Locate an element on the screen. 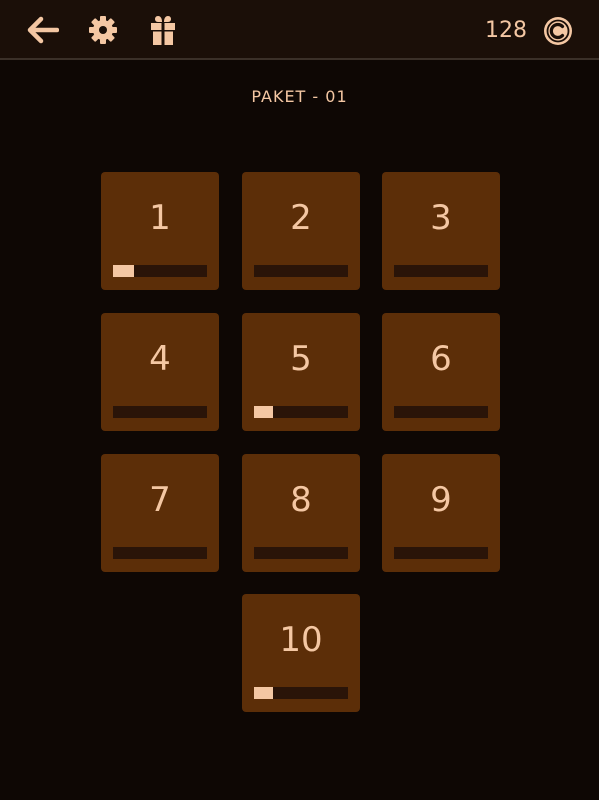 Image resolution: width=599 pixels, height=800 pixels. level-tile-7: 7 is located at coordinates (160, 513).